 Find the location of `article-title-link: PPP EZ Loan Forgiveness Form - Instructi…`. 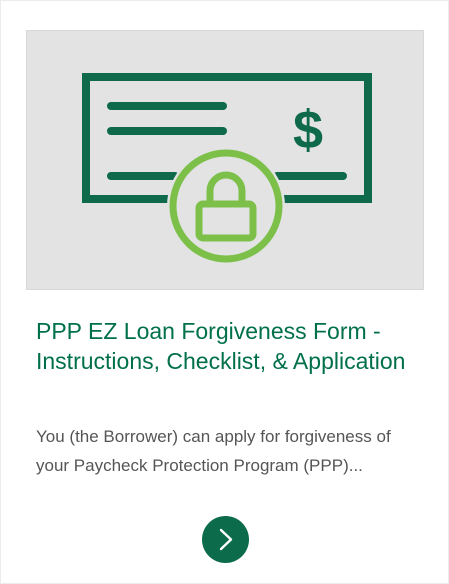

article-title-link: PPP EZ Loan Forgiveness Form - Instructi… is located at coordinates (233, 346).